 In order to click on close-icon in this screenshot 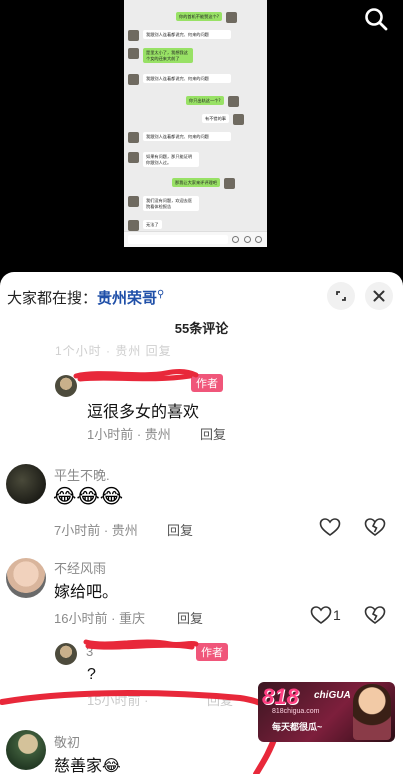, I will do `click(379, 296)`.